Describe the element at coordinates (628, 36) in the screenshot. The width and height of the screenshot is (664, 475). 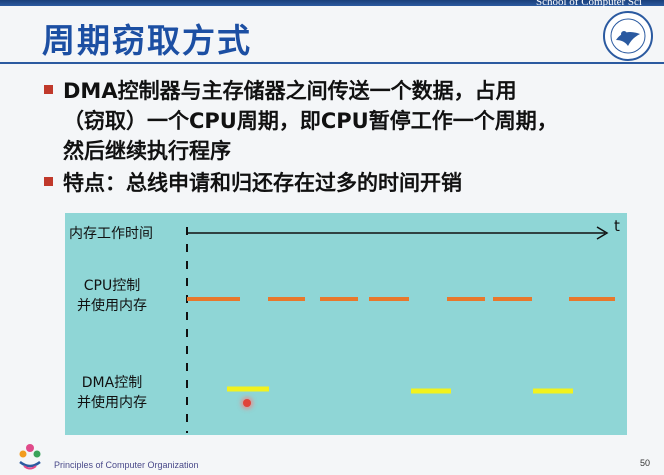
I see `university-logo-icon` at that location.